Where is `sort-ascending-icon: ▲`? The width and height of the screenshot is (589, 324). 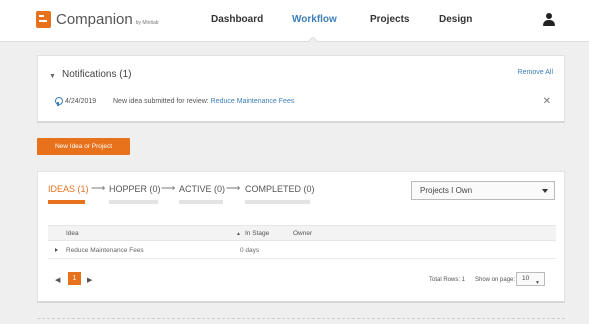
sort-ascending-icon: ▲ is located at coordinates (238, 234).